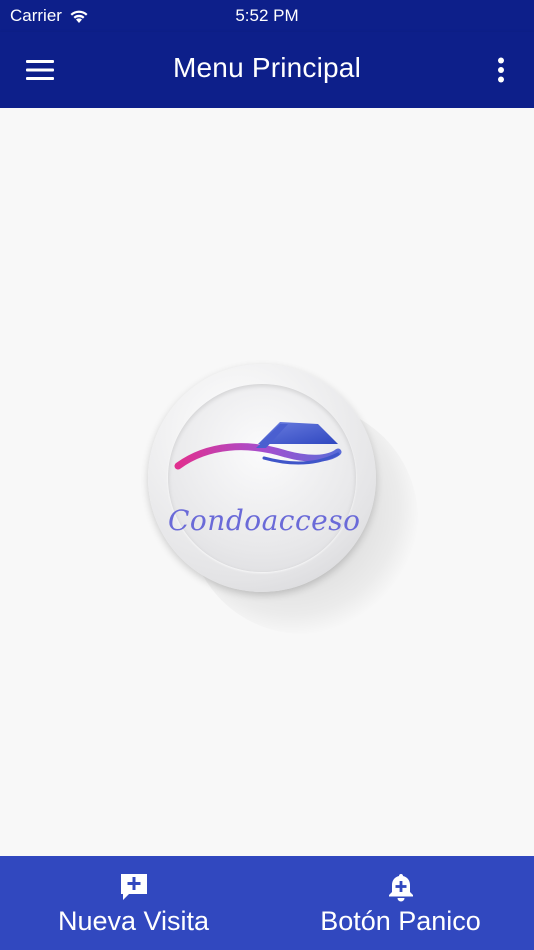 This screenshot has height=950, width=534. I want to click on logo-outer-ring: Condoacceso, so click(262, 478).